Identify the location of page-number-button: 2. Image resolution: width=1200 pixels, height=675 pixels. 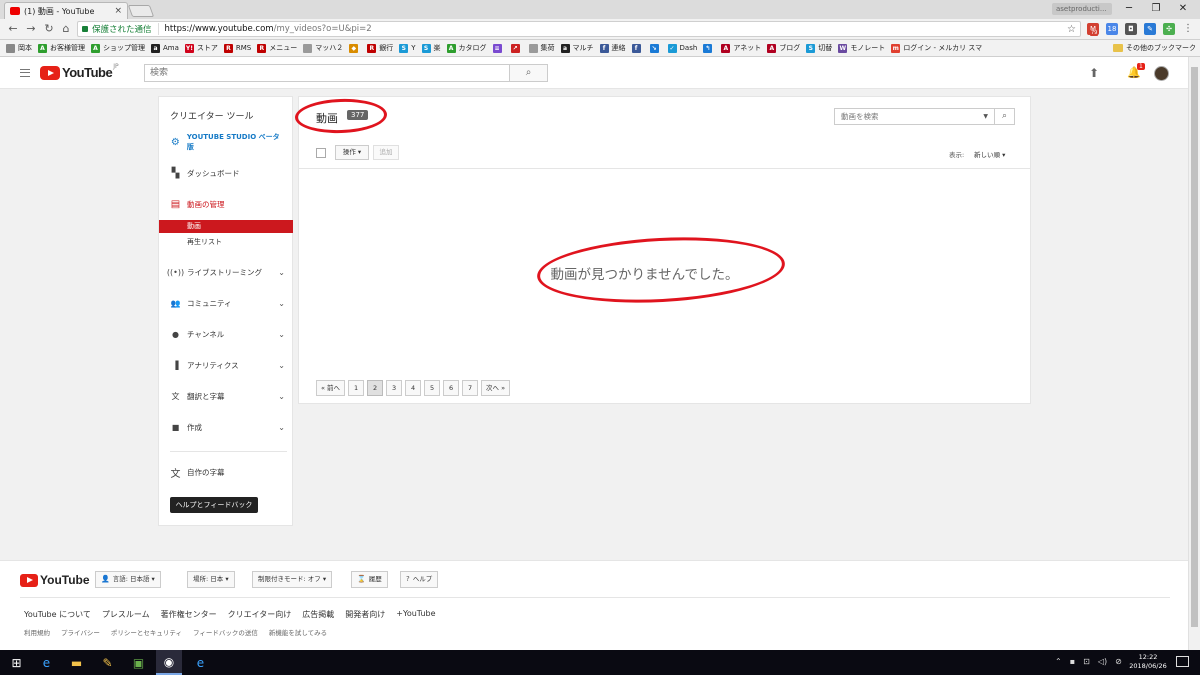
(375, 388).